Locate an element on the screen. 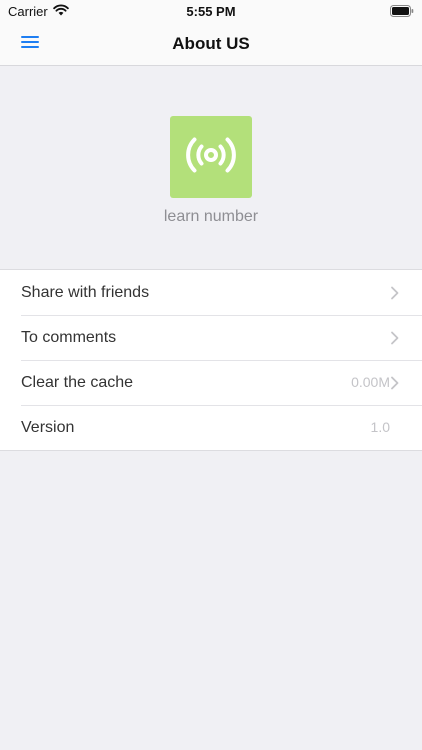 The height and width of the screenshot is (750, 422). version-row: Version 1.0 is located at coordinates (211, 427).